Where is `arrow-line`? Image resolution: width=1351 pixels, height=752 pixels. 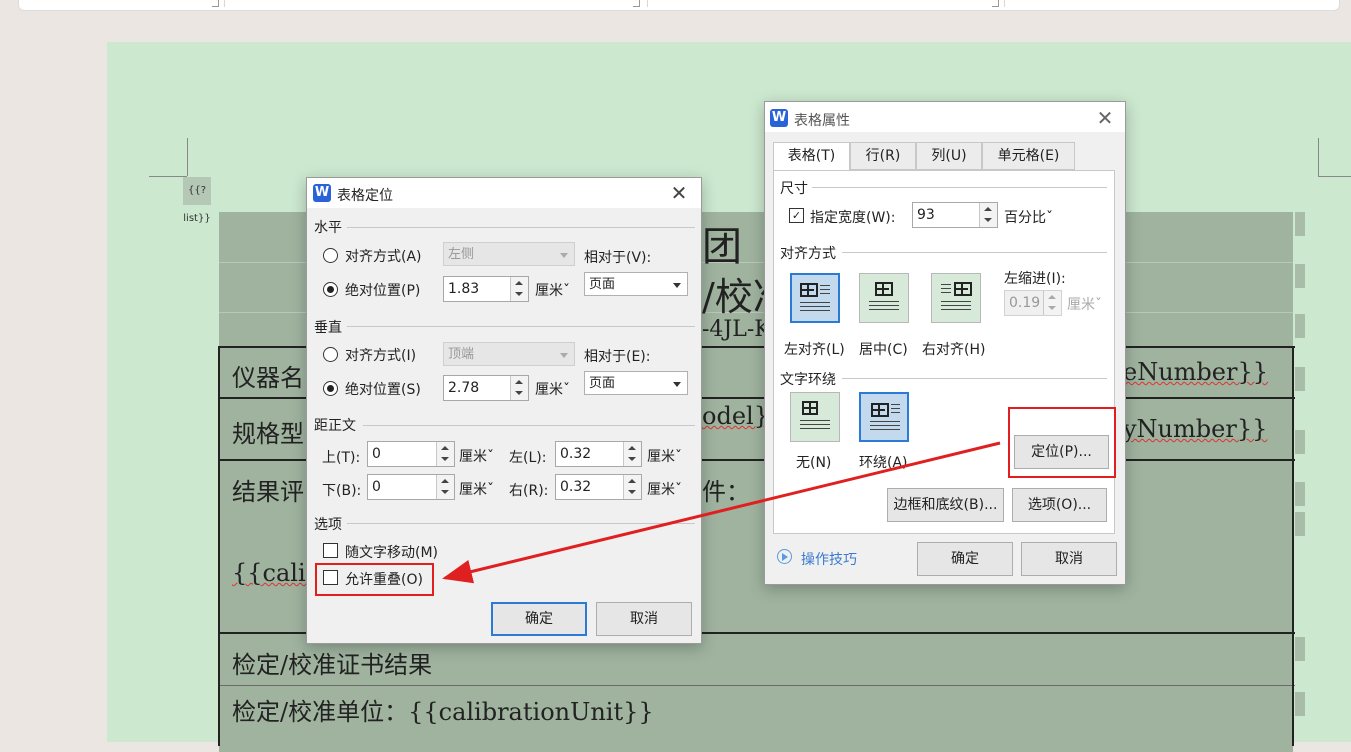 arrow-line is located at coordinates (721, 512).